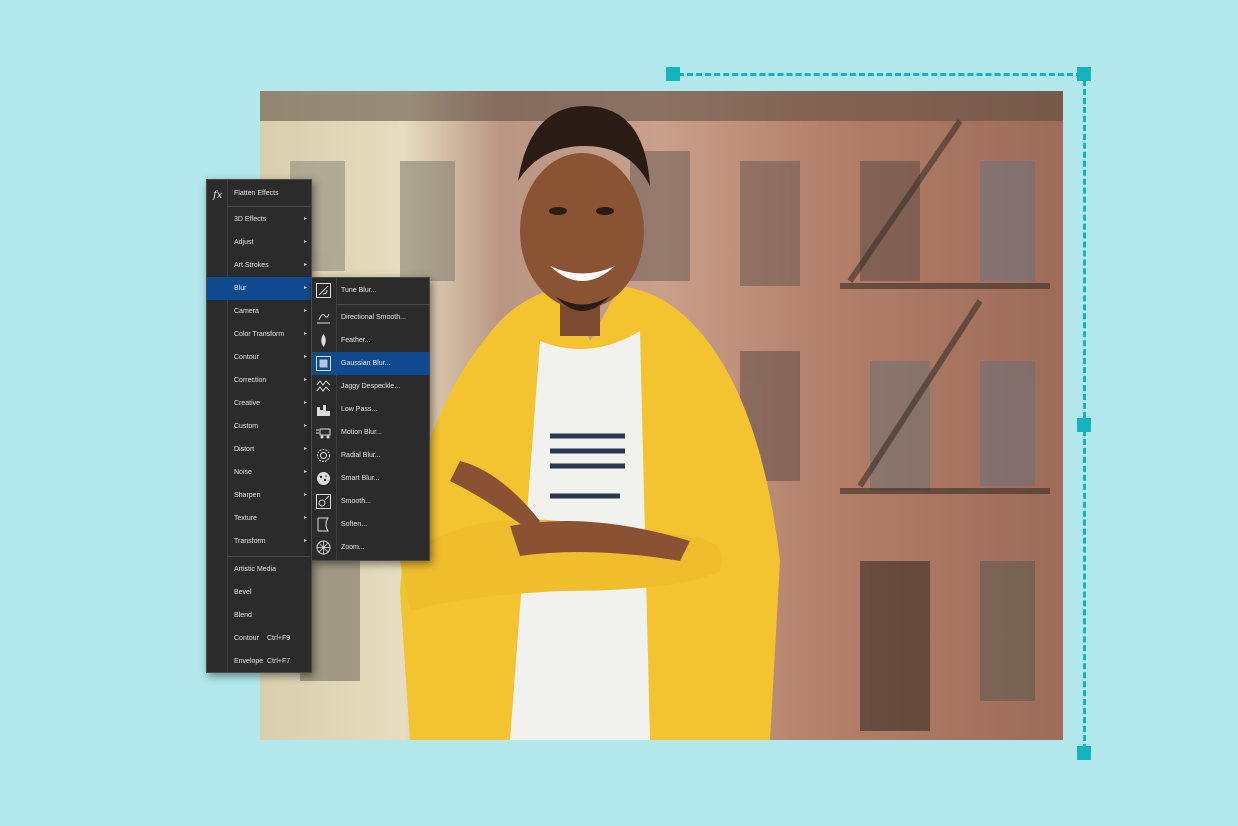 The width and height of the screenshot is (1238, 826). What do you see at coordinates (259, 472) in the screenshot?
I see `menu-item-noise: Noise ▸` at bounding box center [259, 472].